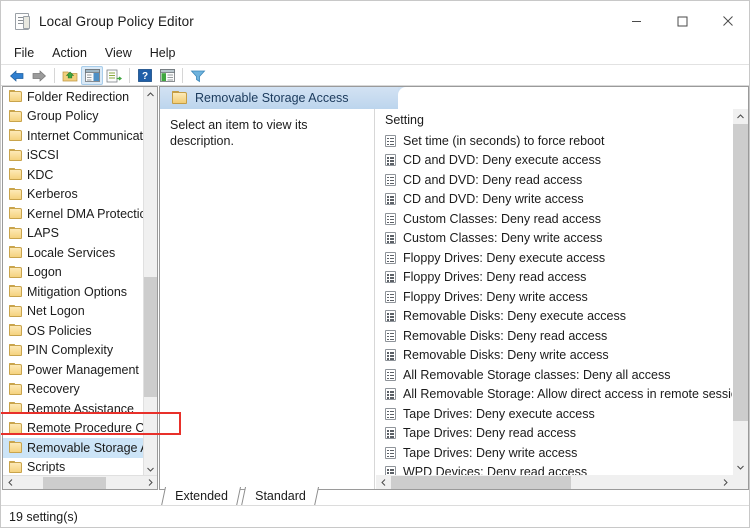  I want to click on tree-item: Net Logon, so click(73, 312).